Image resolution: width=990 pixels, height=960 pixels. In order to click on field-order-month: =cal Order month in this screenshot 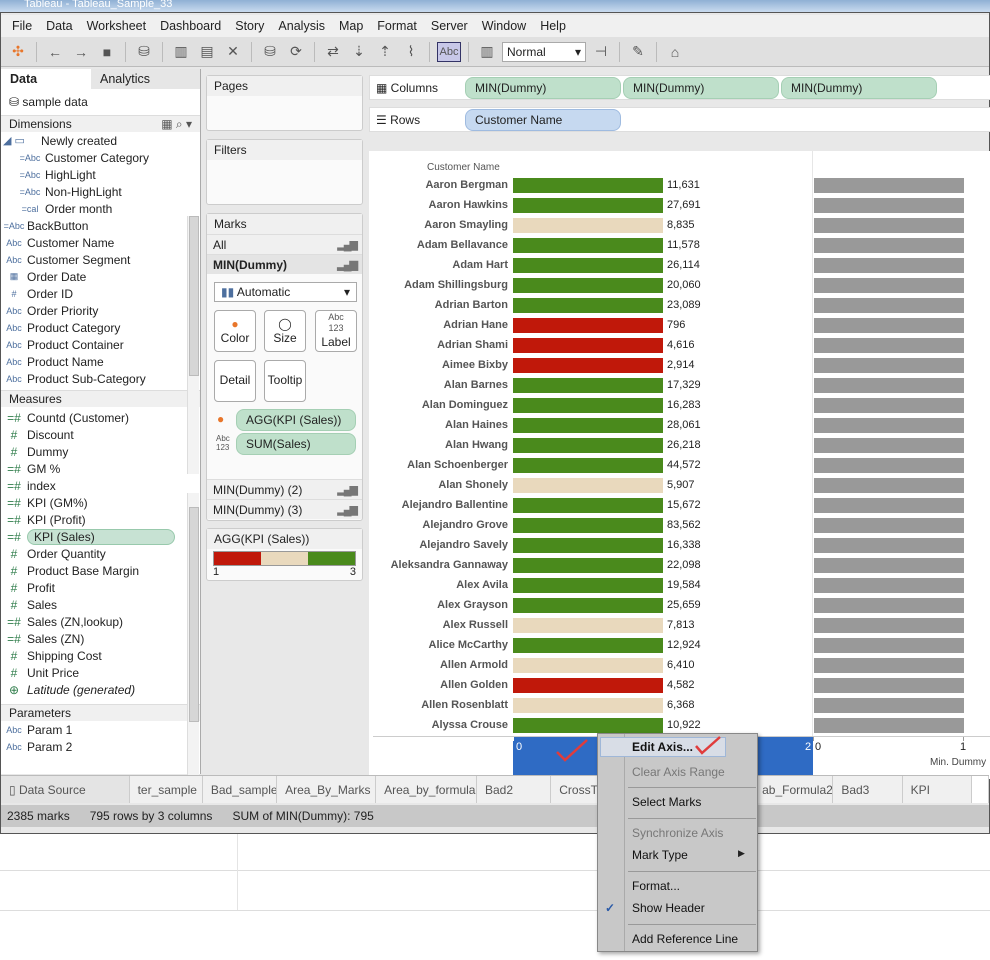, I will do `click(100, 208)`.